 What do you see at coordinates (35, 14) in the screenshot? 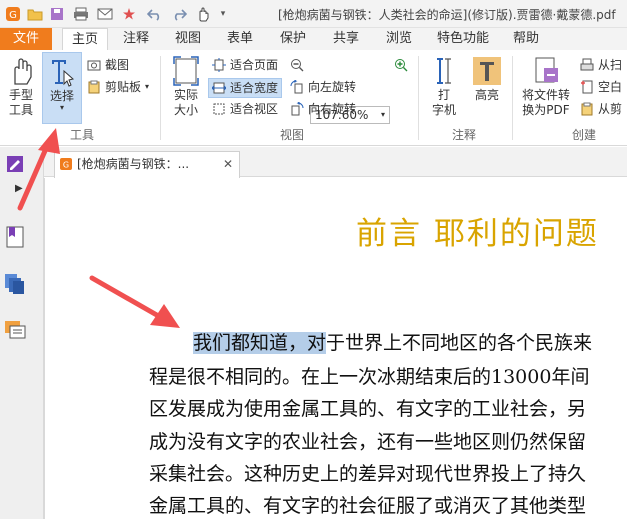
I see `open-icon` at bounding box center [35, 14].